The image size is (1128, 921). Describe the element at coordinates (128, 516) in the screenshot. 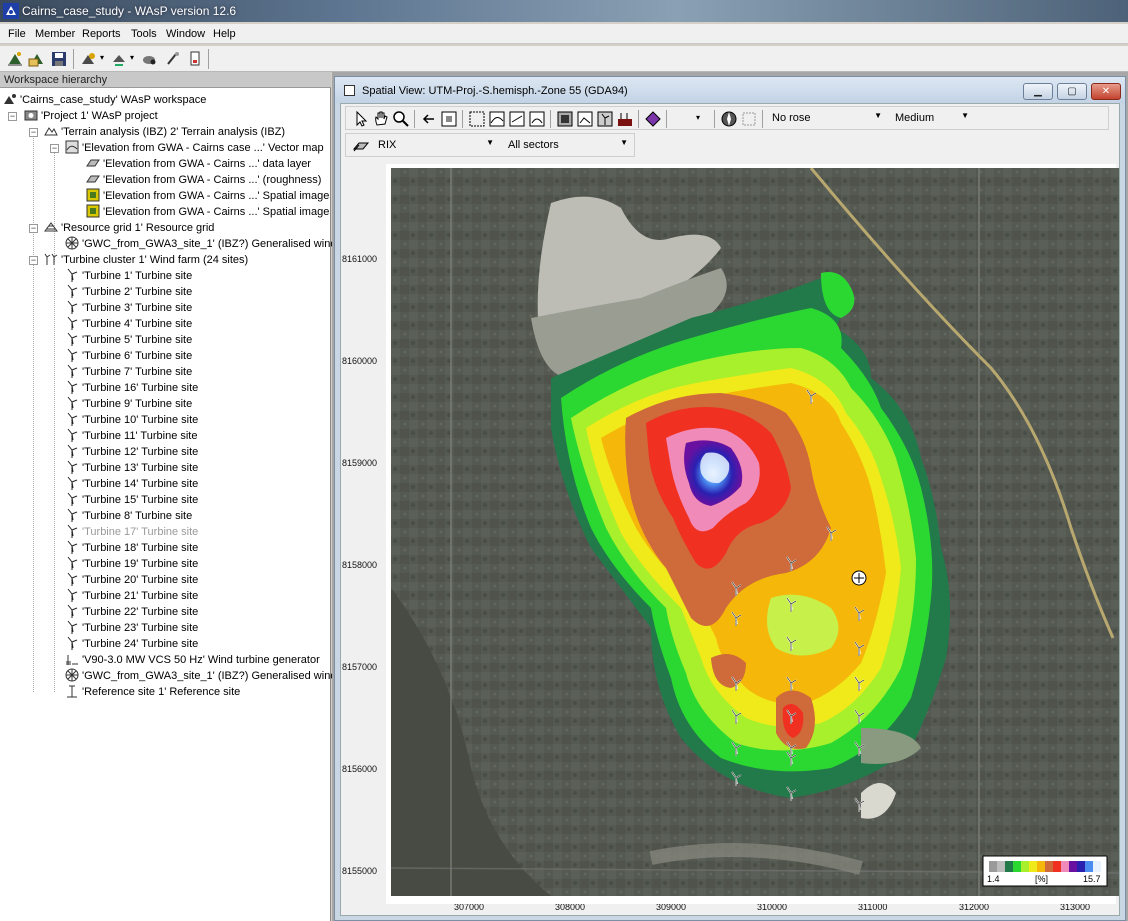

I see `tree-node-turbine-site: 'Turbine 8' Turbine site` at that location.